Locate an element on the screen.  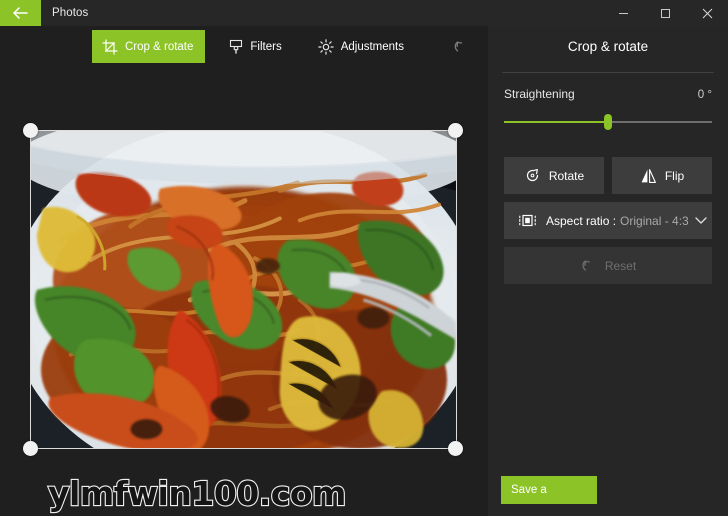
brush-icon is located at coordinates (236, 47).